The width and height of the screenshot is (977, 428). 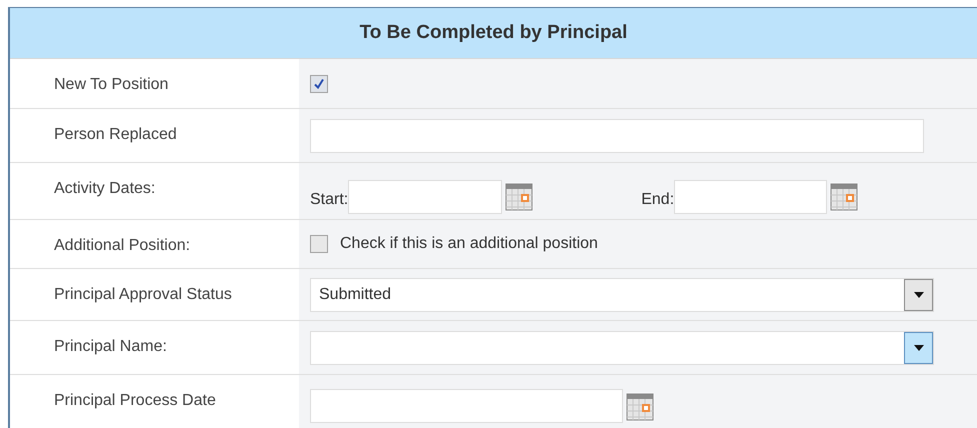 What do you see at coordinates (469, 244) in the screenshot?
I see `checkbox-label: Check if this is an additional position` at bounding box center [469, 244].